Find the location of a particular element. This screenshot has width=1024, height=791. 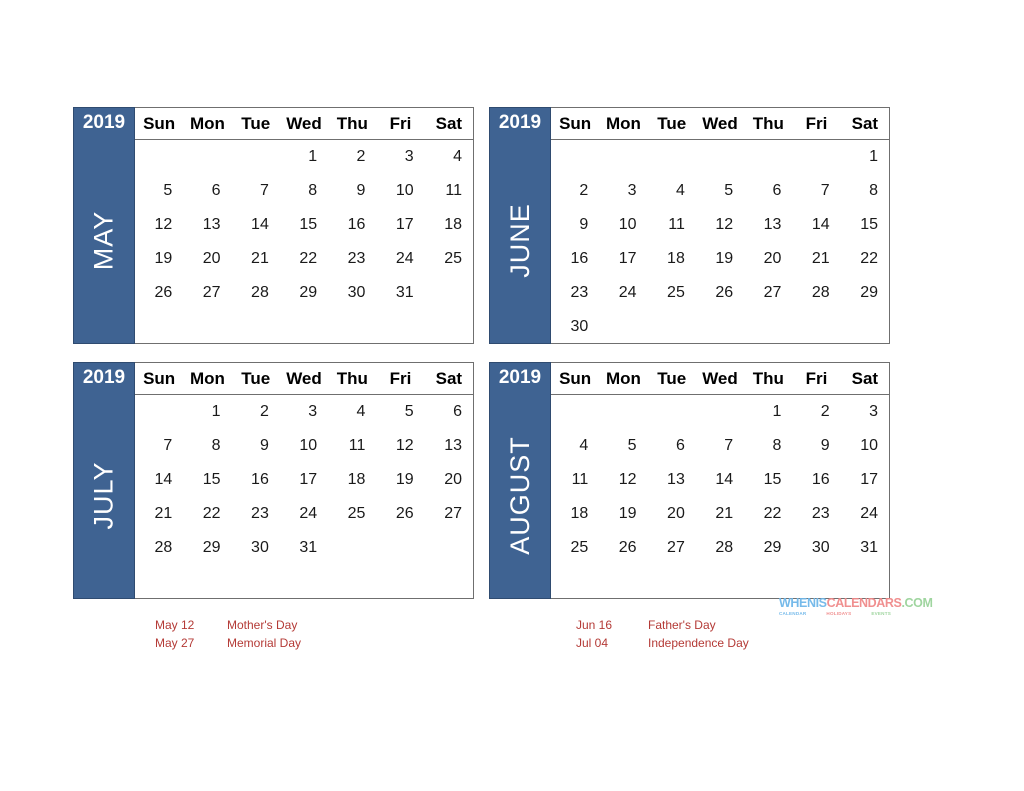

day-cell: 15 is located at coordinates (865, 225).